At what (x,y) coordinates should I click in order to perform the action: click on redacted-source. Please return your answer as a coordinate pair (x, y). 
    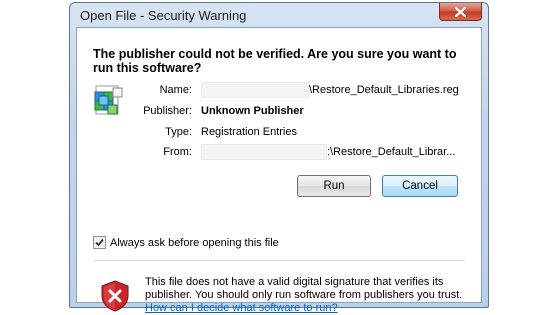
    Looking at the image, I should click on (264, 152).